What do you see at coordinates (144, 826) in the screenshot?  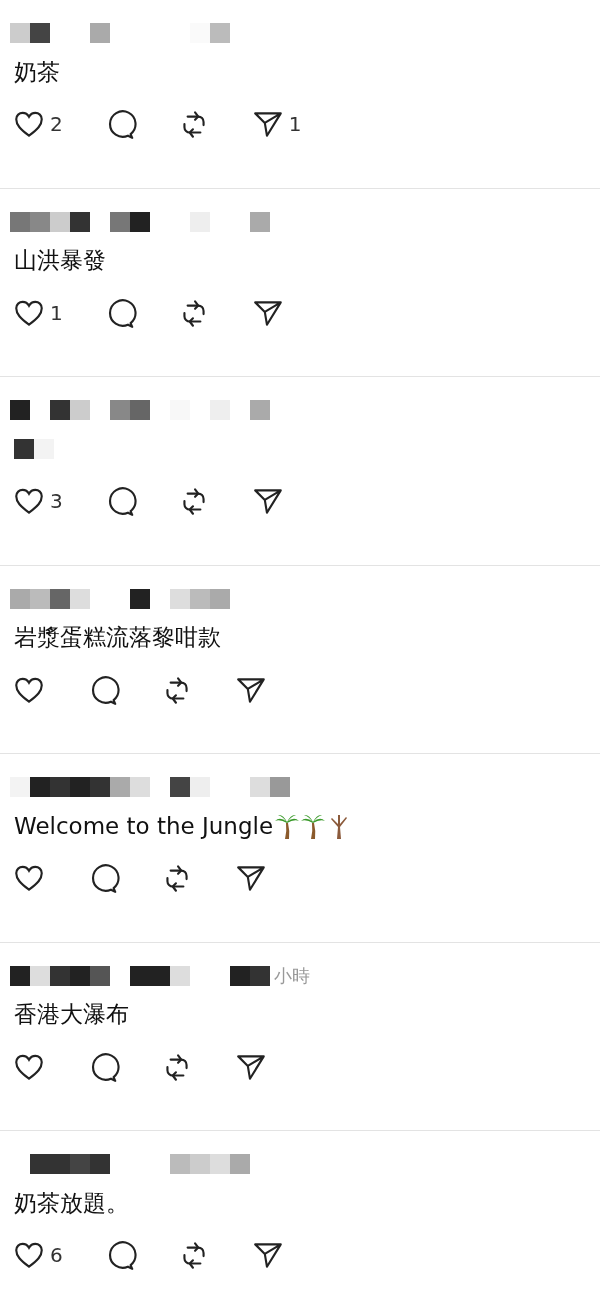 I see `post-text: Welcome to the Jungle` at bounding box center [144, 826].